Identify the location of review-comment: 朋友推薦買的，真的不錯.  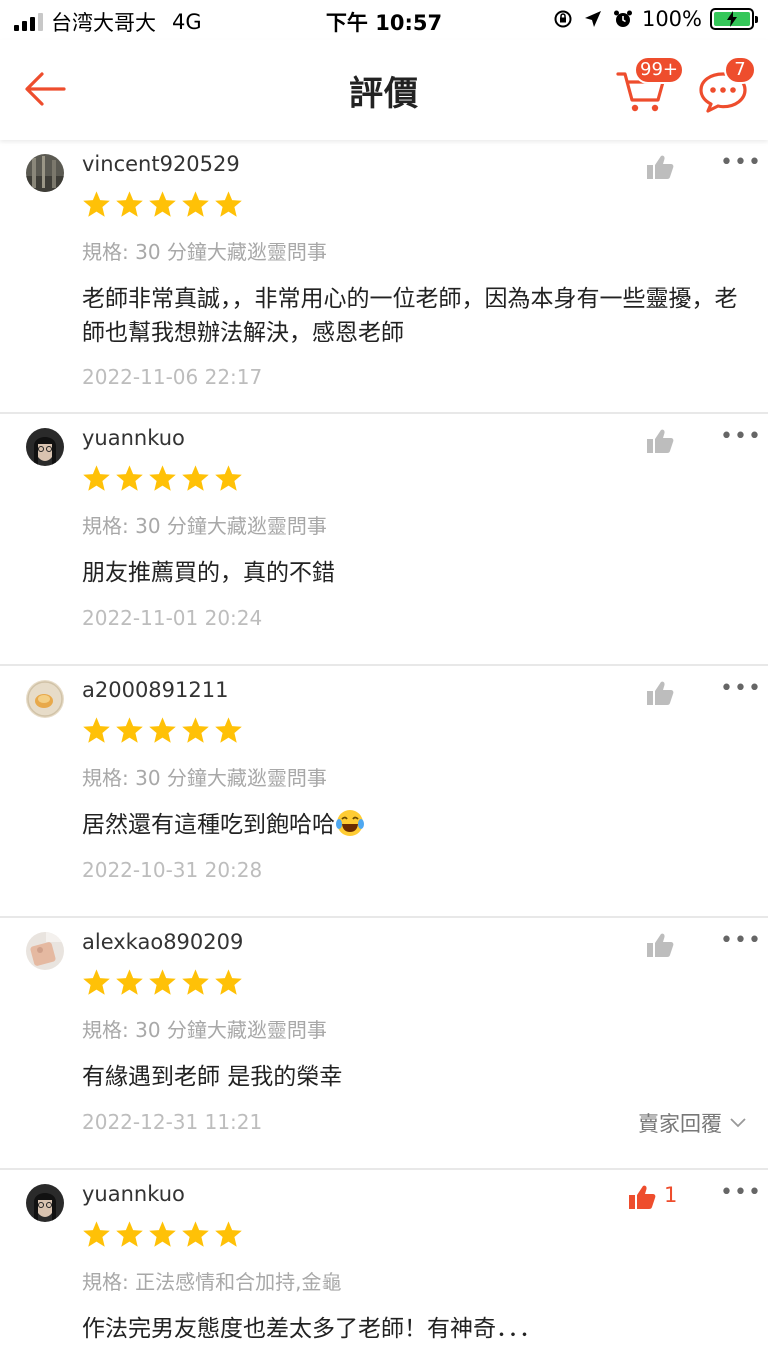
(208, 573).